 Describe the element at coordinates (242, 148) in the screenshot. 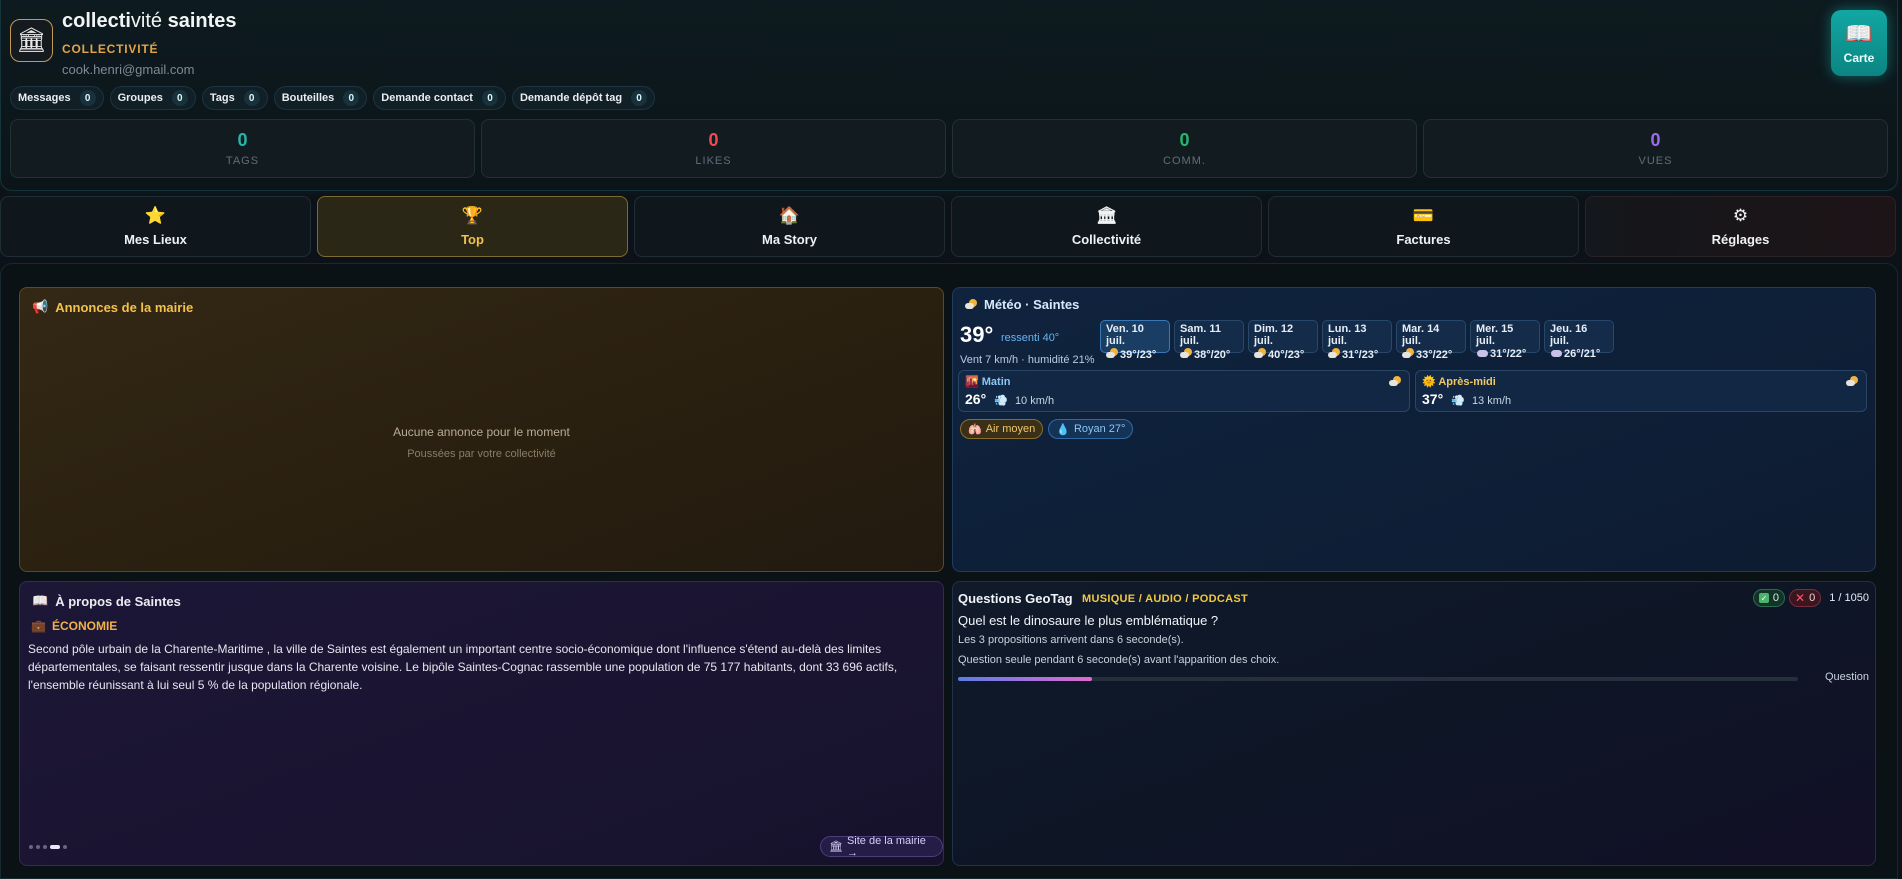

I see `stat-tags: 0 TAGS` at that location.